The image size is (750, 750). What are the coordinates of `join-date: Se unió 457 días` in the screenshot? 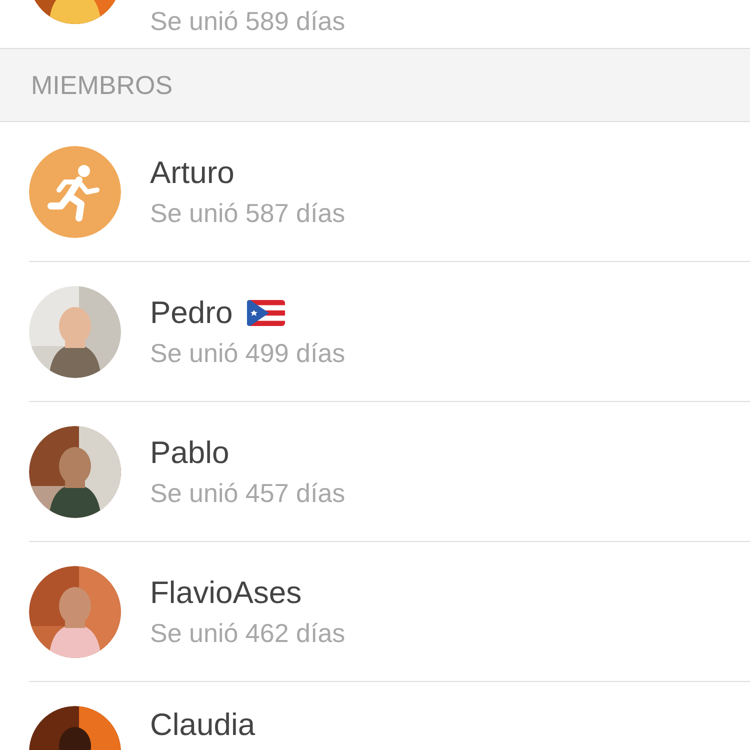 It's located at (248, 493).